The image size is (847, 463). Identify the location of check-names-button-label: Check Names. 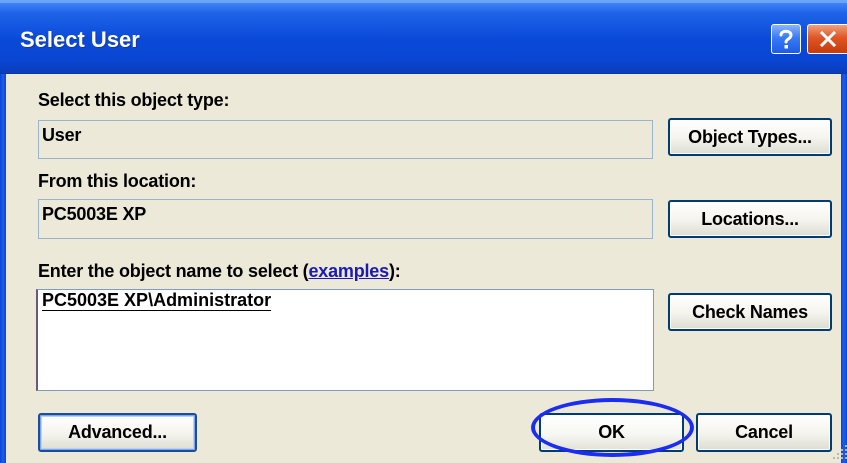
(750, 311).